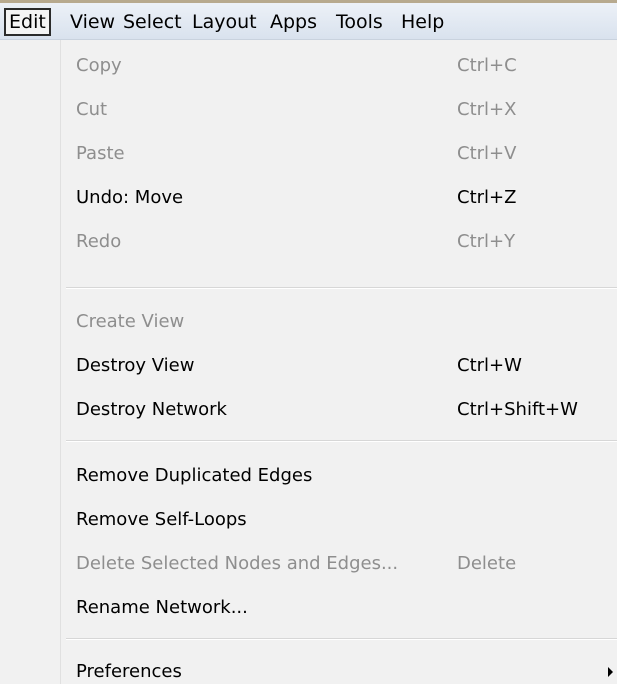 This screenshot has width=617, height=687. Describe the element at coordinates (293, 22) in the screenshot. I see `menu-apps: Apps` at that location.